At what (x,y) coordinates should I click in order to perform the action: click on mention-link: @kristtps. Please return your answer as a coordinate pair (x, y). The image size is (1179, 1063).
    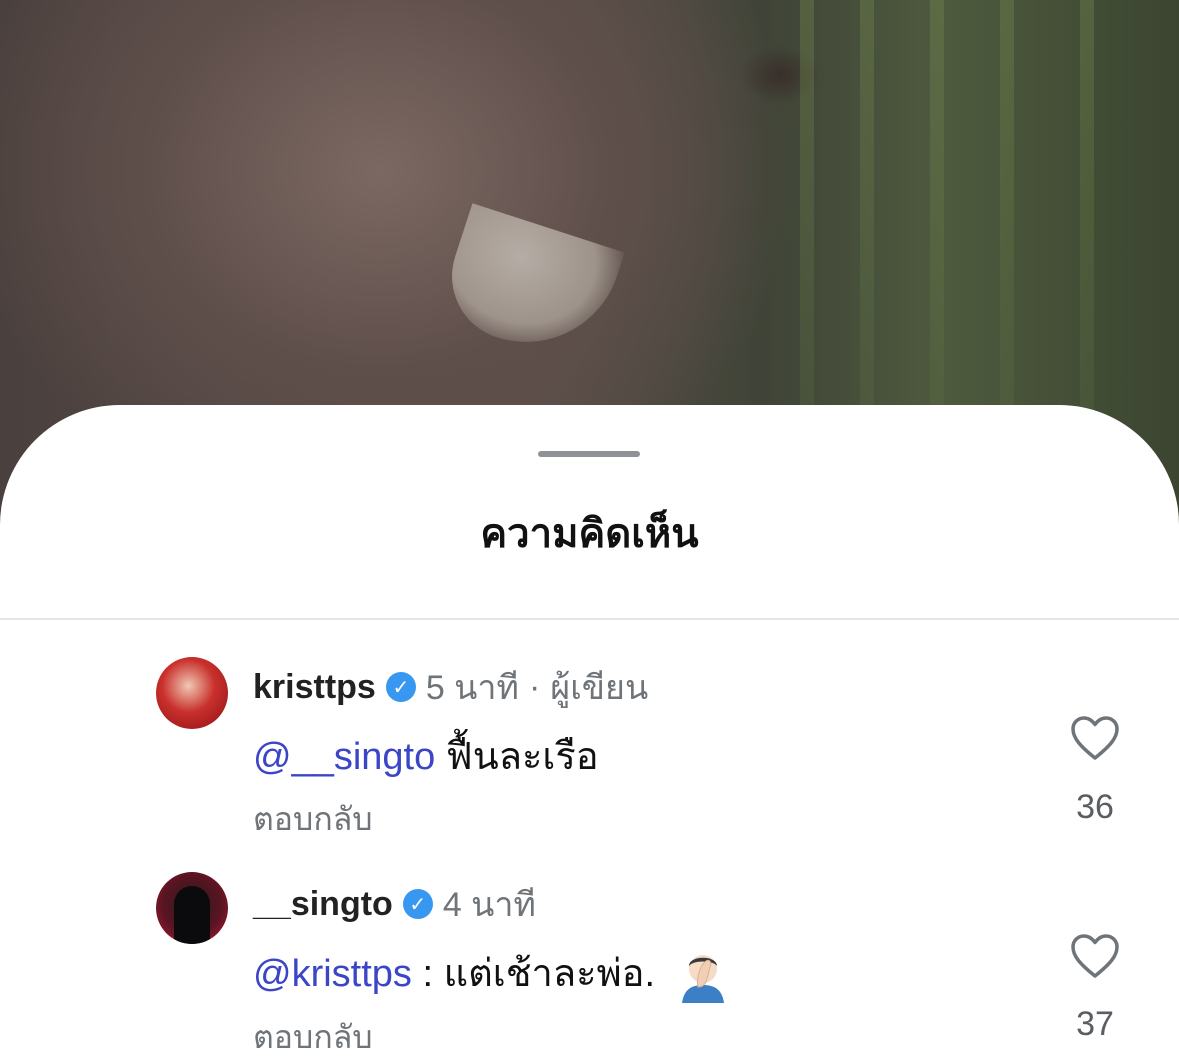
    Looking at the image, I should click on (332, 974).